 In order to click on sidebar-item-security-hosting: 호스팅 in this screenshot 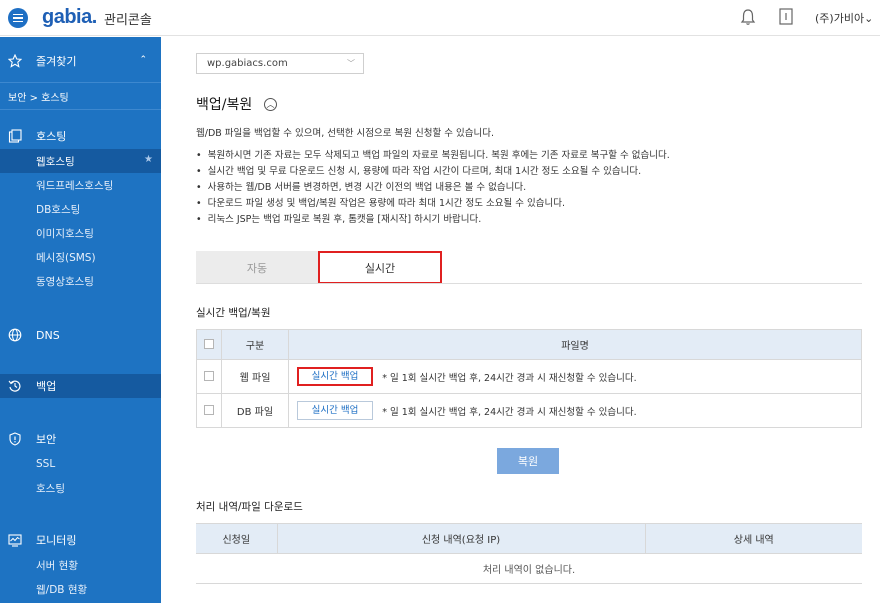, I will do `click(80, 488)`.